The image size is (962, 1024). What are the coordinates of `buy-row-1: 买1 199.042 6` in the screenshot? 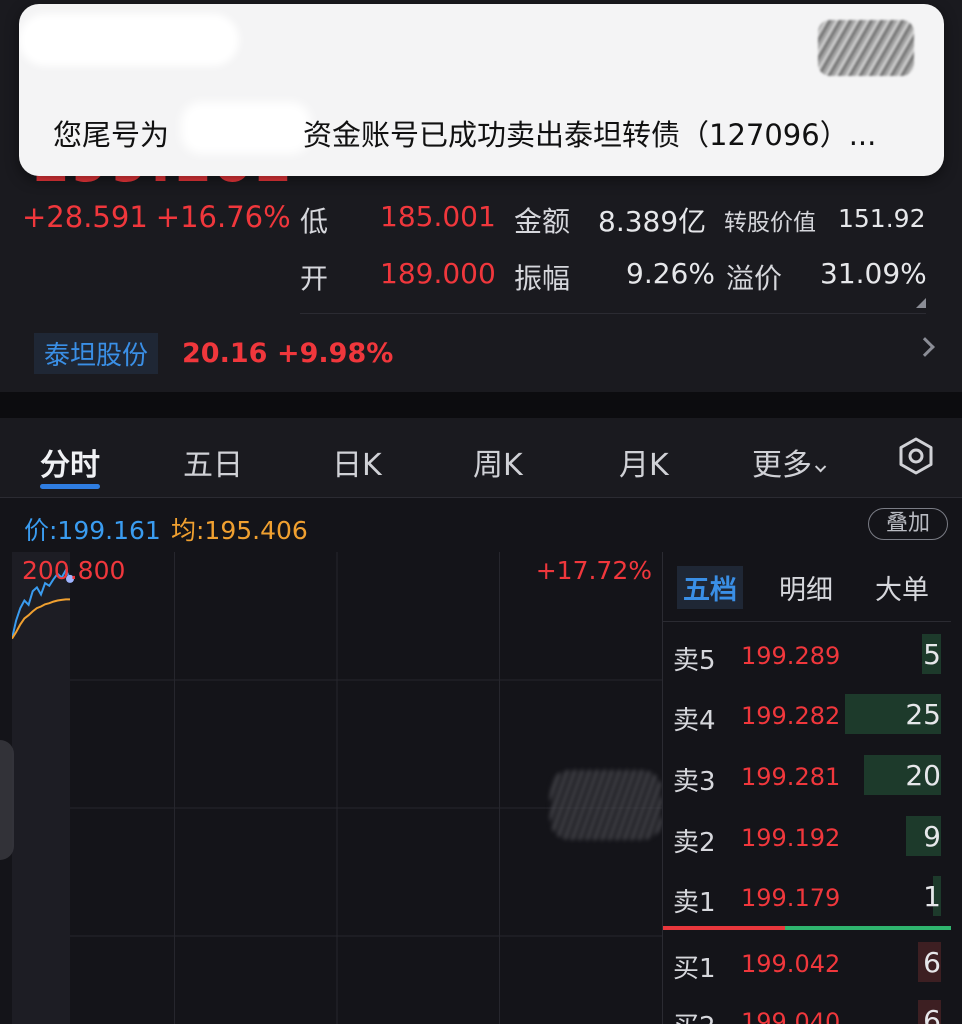 It's located at (807, 962).